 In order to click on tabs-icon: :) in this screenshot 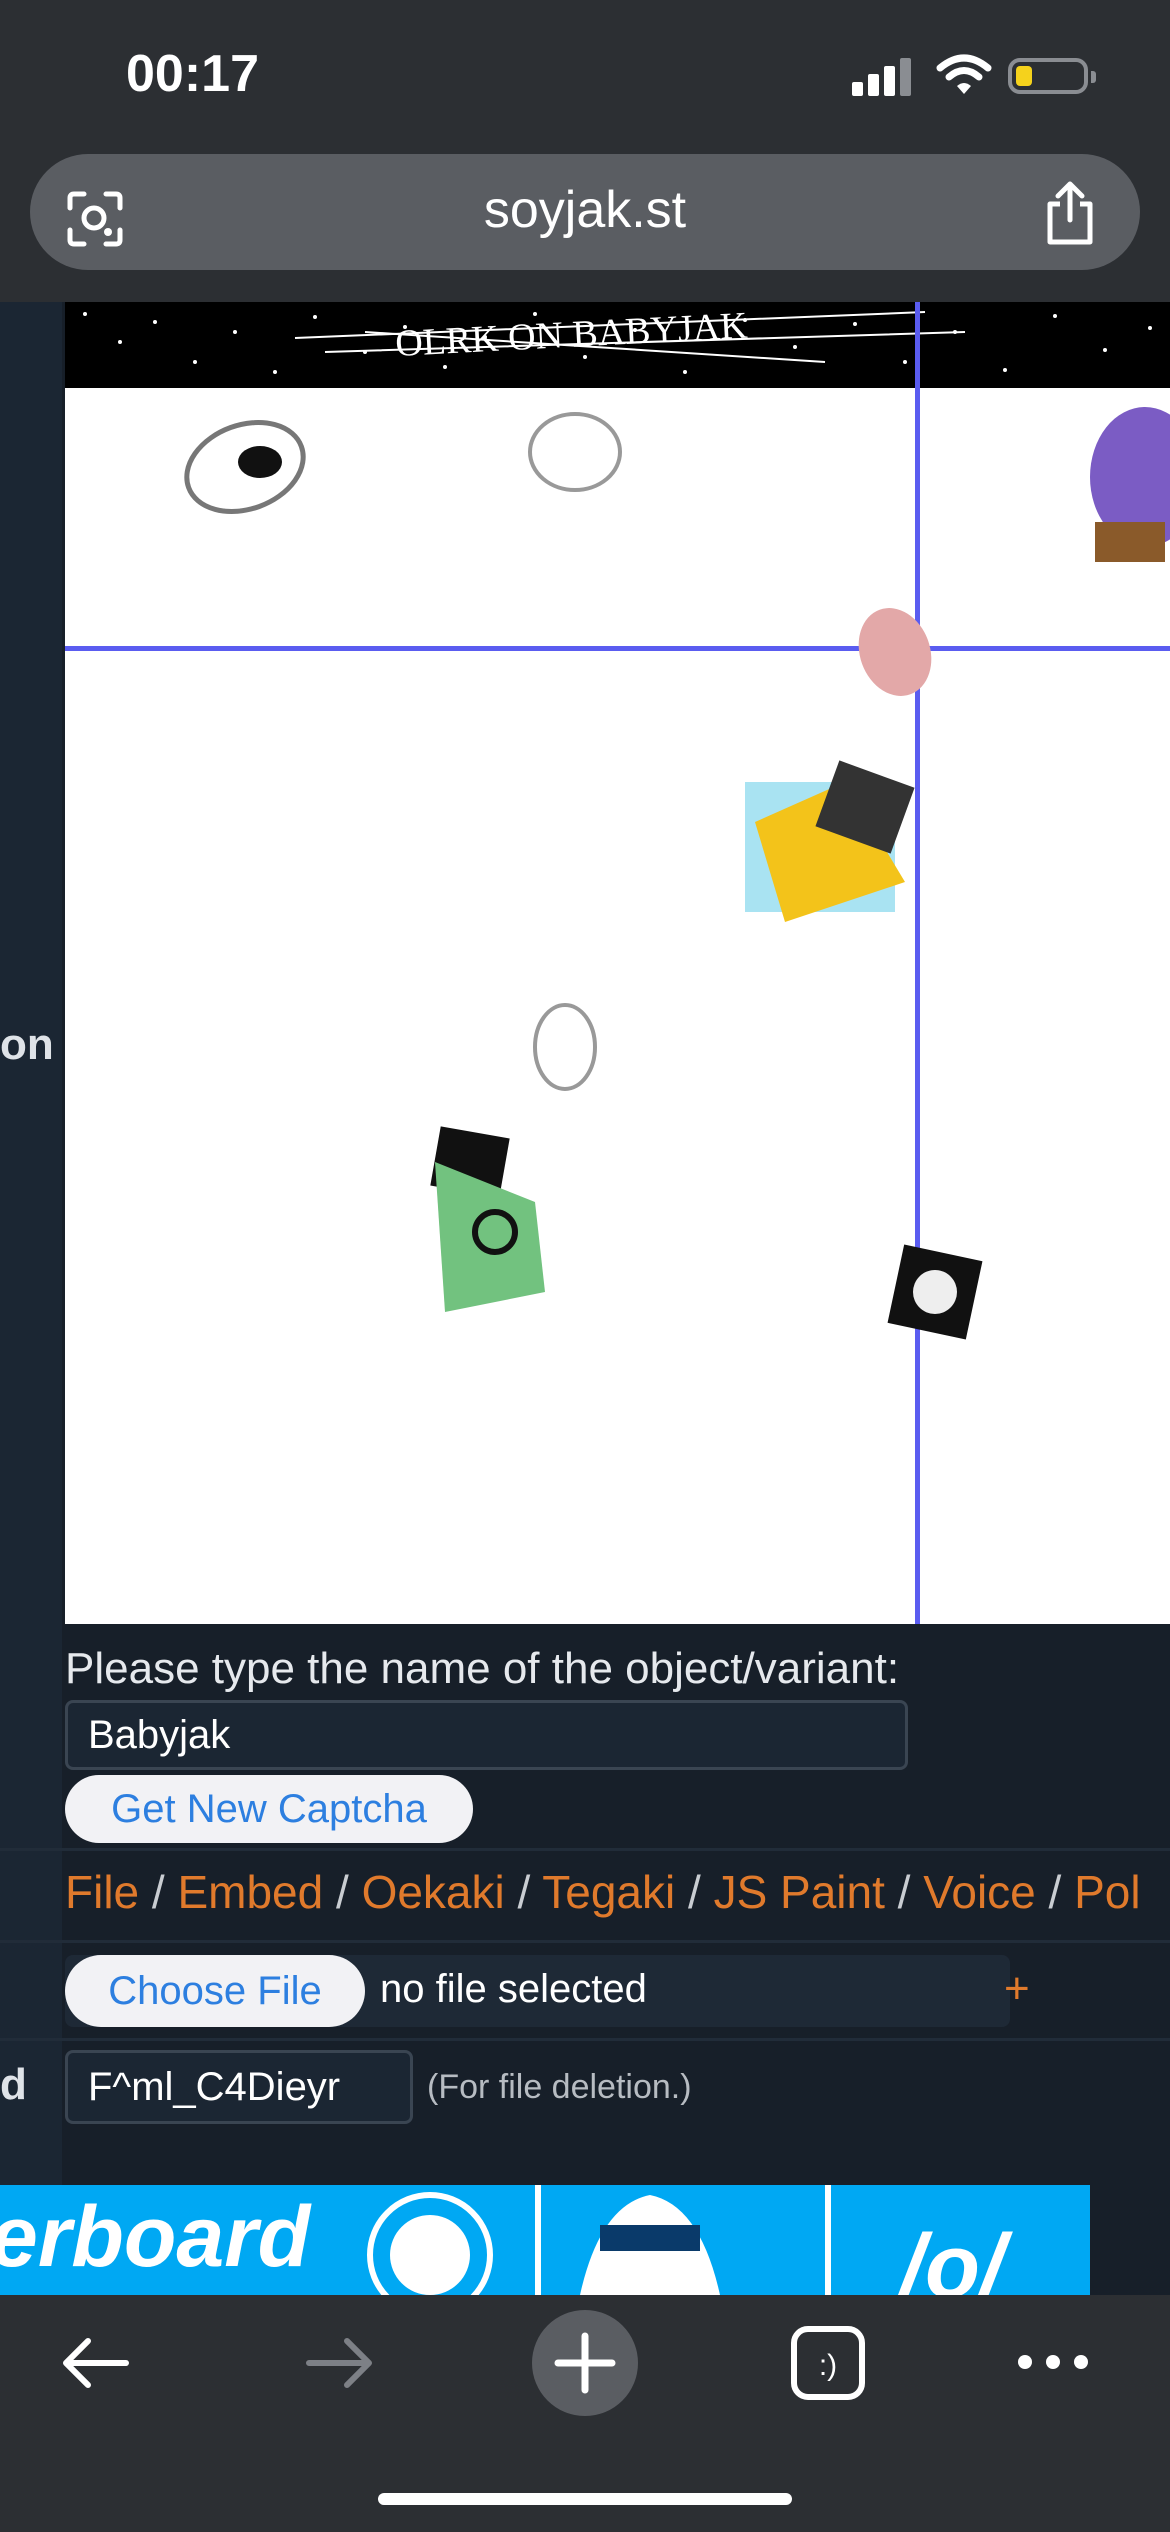, I will do `click(828, 2365)`.